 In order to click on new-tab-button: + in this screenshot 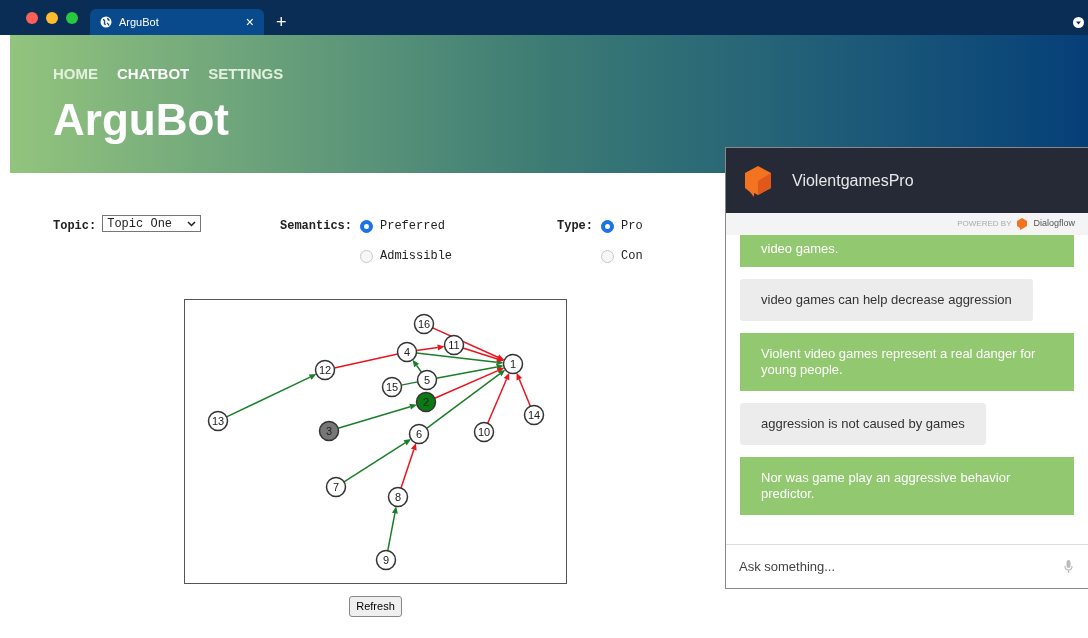, I will do `click(281, 22)`.